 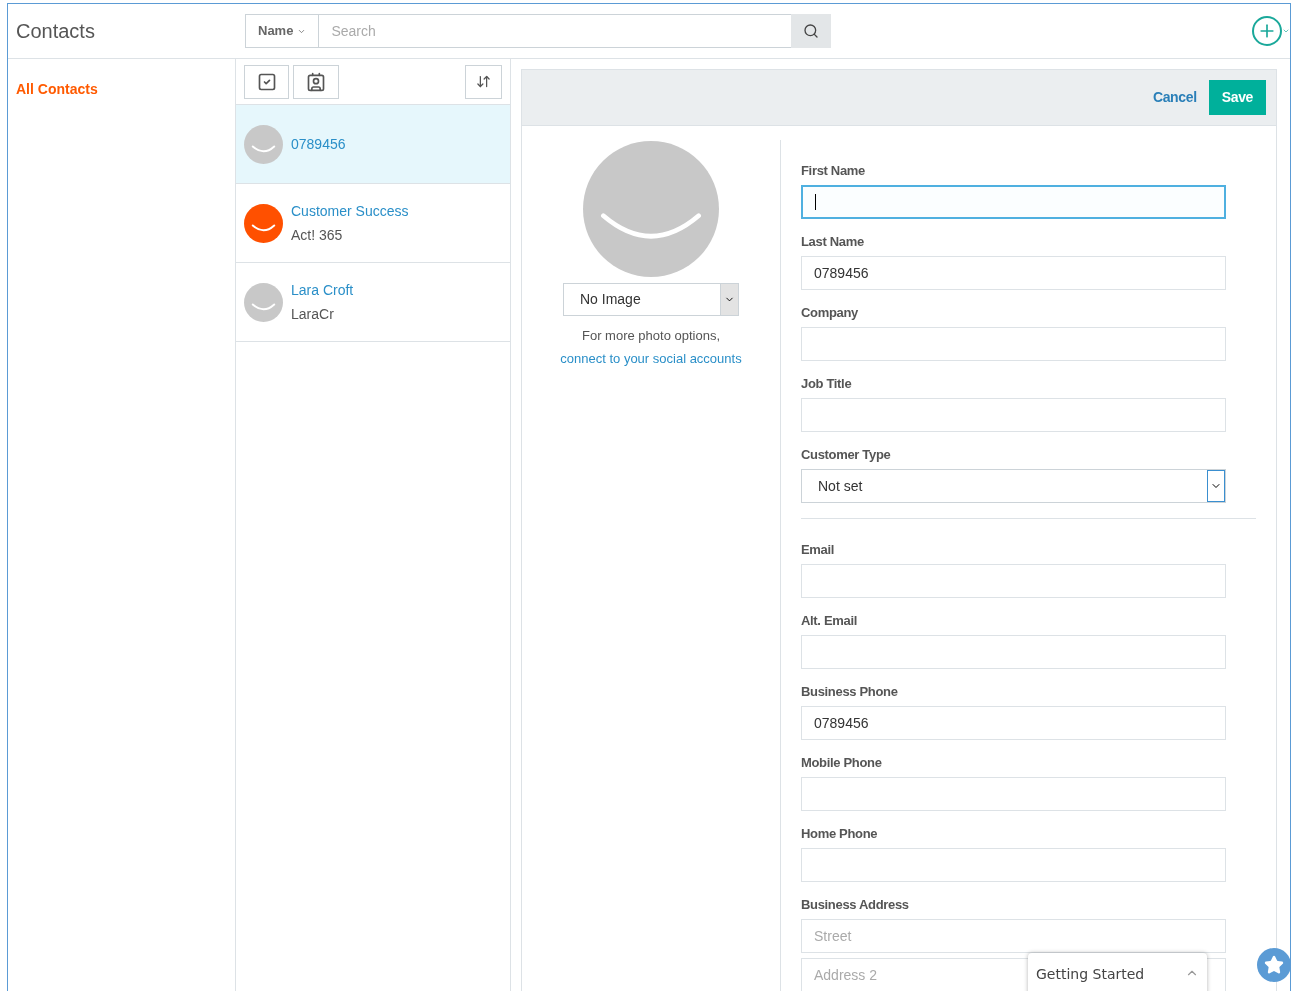 I want to click on search-button, so click(x=811, y=31).